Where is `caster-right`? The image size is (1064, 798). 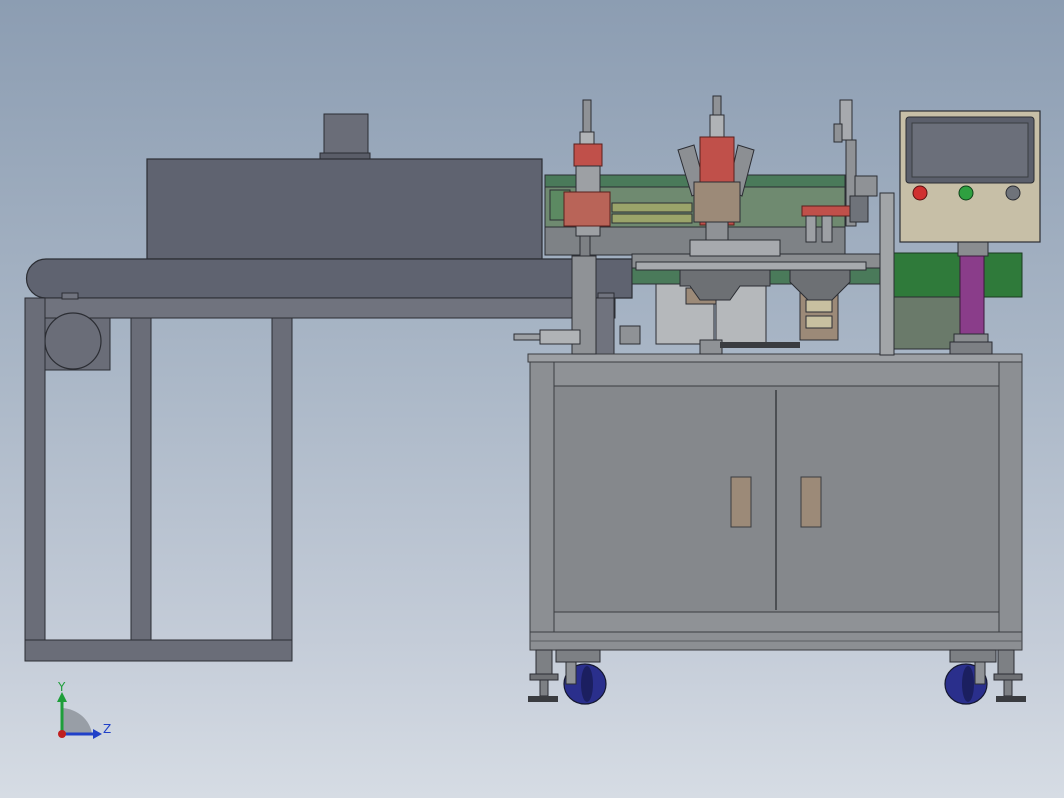
caster-right is located at coordinates (985, 677).